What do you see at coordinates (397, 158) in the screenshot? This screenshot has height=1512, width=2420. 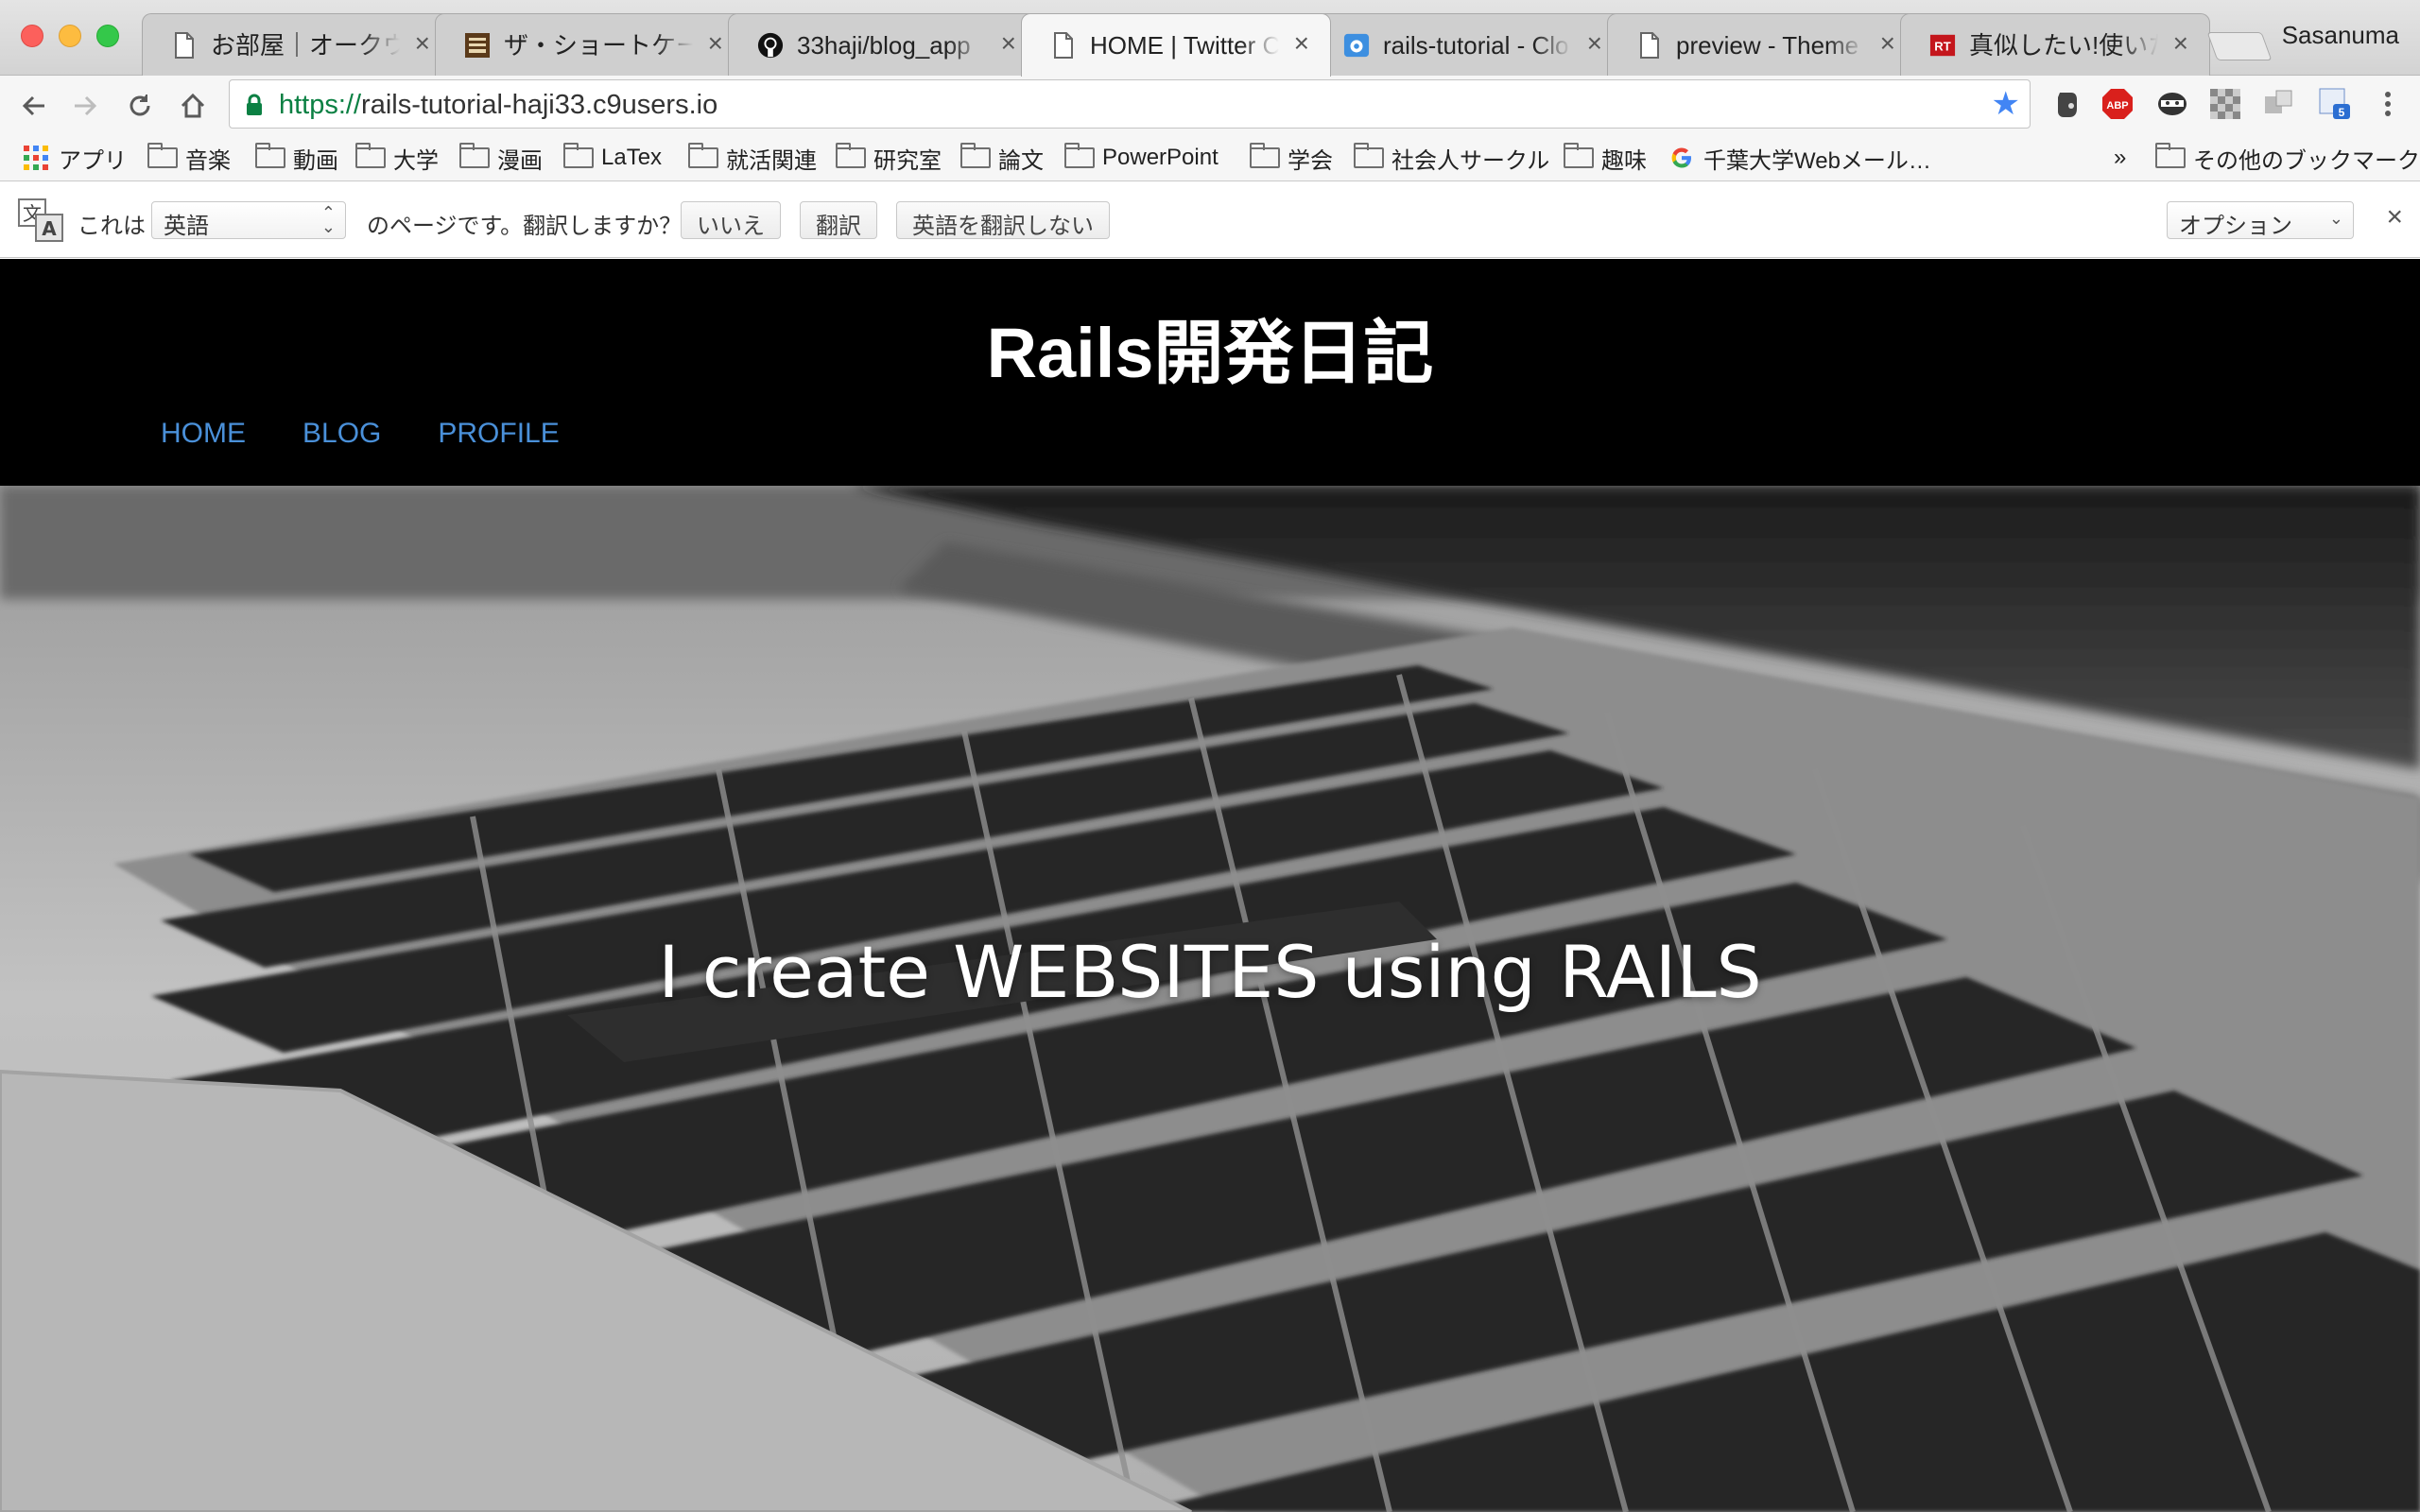 I see `bookmark-folder: 大学` at bounding box center [397, 158].